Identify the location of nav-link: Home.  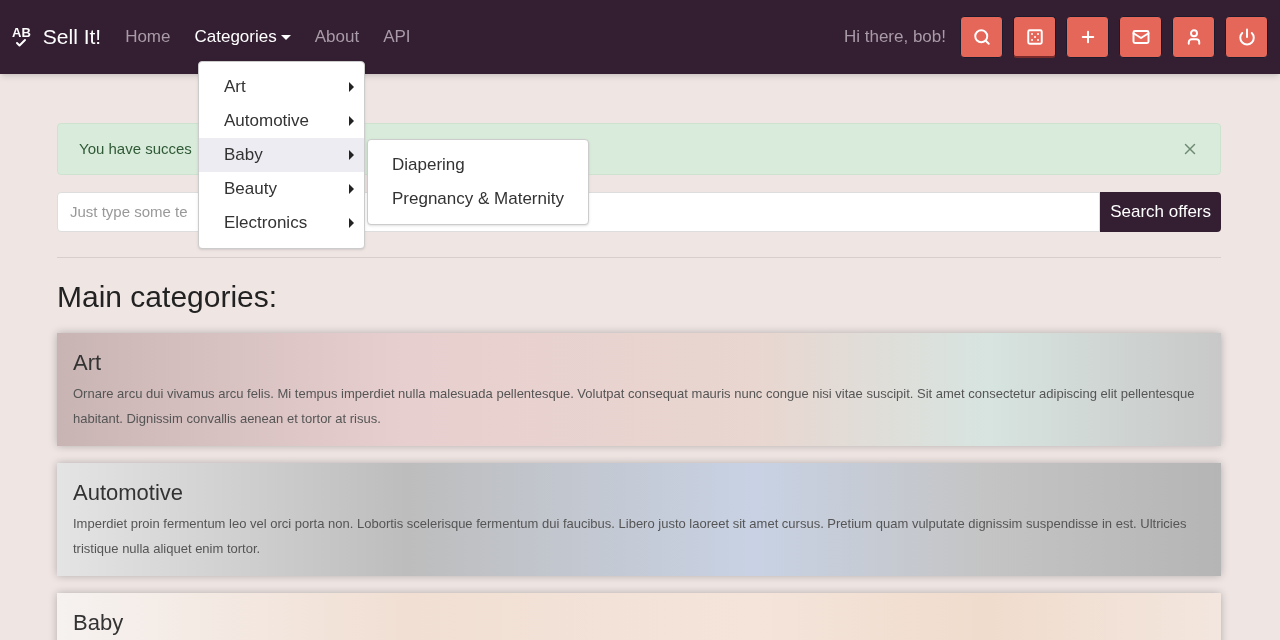
(148, 37).